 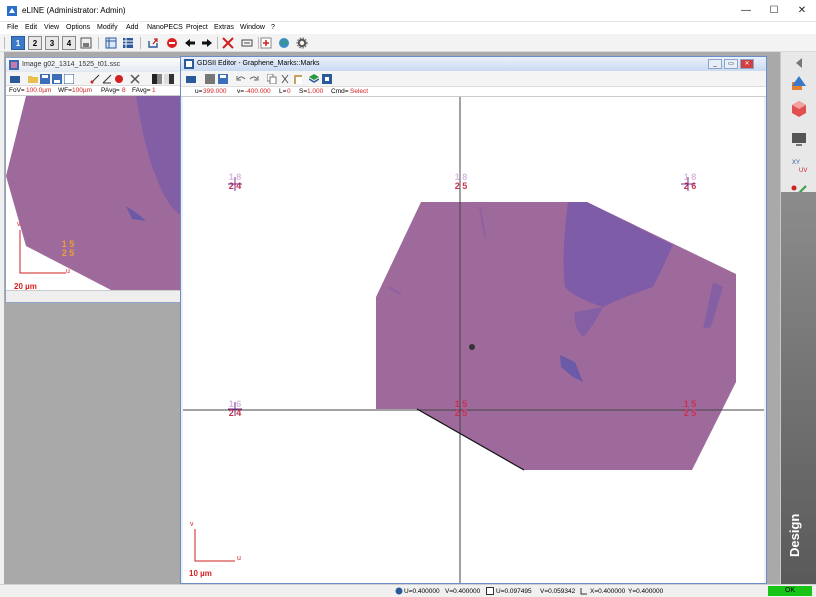 I want to click on gds-title: GDSII Editor - Graphene_Marks::Marks, so click(x=258, y=63).